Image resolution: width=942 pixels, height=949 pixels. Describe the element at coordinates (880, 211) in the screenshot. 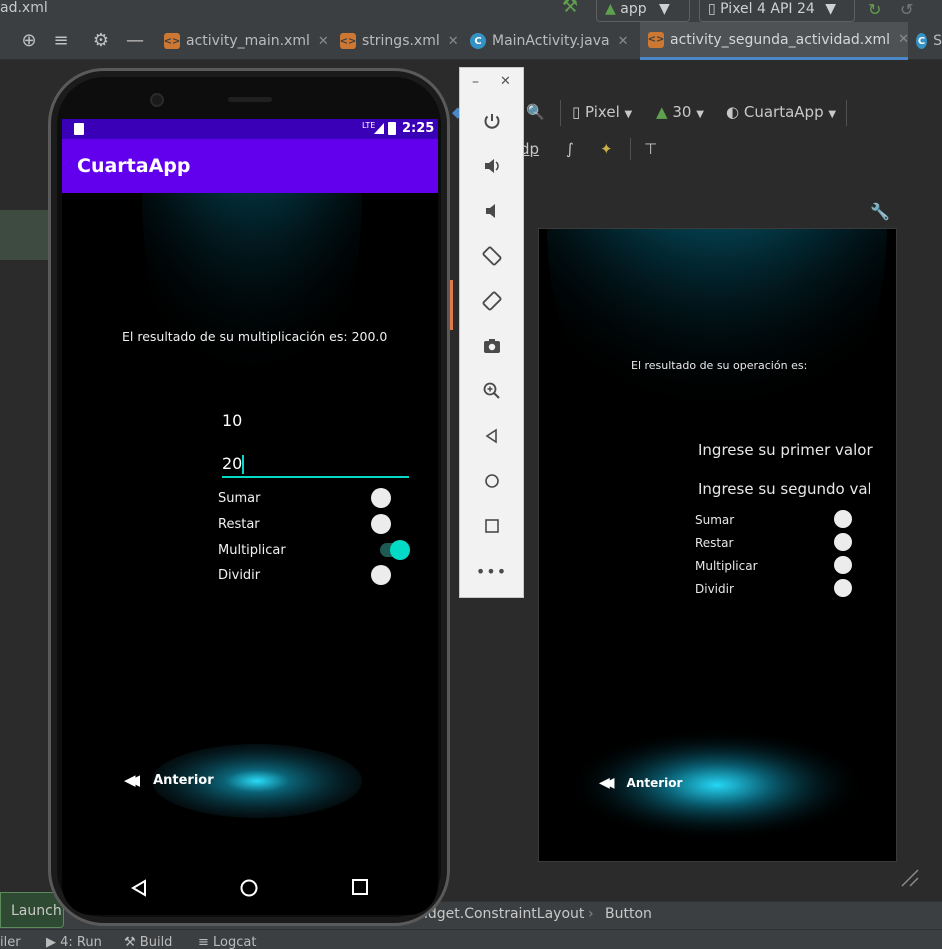

I see `wrench-icon: 🔧` at that location.